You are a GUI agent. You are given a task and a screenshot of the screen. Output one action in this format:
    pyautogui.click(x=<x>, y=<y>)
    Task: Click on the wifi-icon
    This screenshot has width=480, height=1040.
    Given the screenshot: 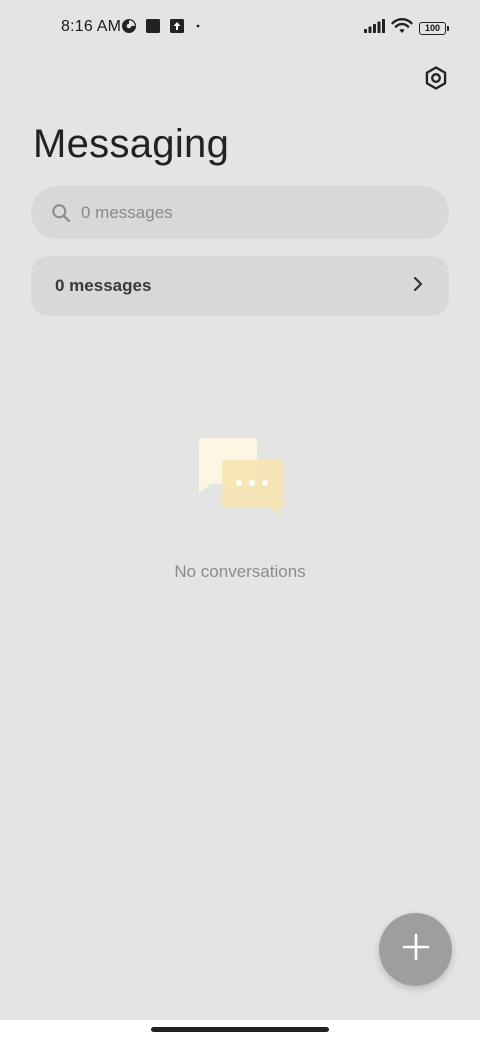 What is the action you would take?
    pyautogui.click(x=402, y=28)
    